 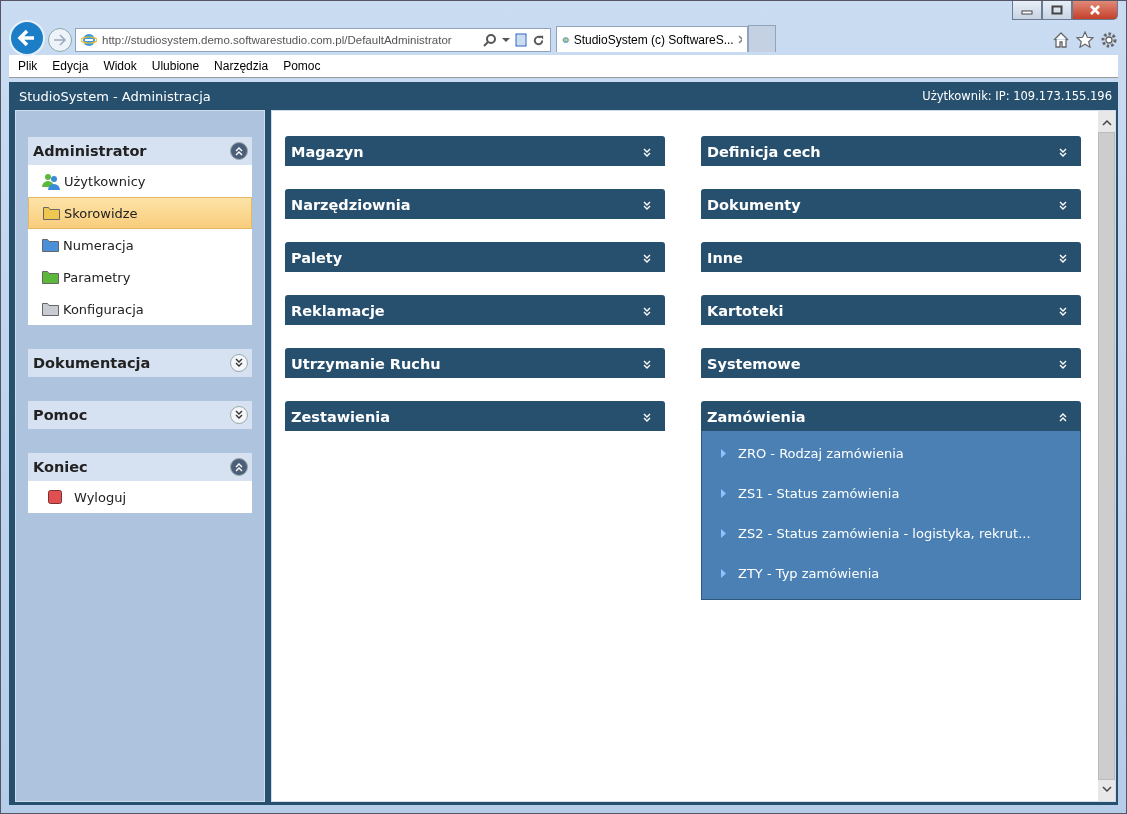 What do you see at coordinates (475, 416) in the screenshot?
I see `panel-header: Zestawienia` at bounding box center [475, 416].